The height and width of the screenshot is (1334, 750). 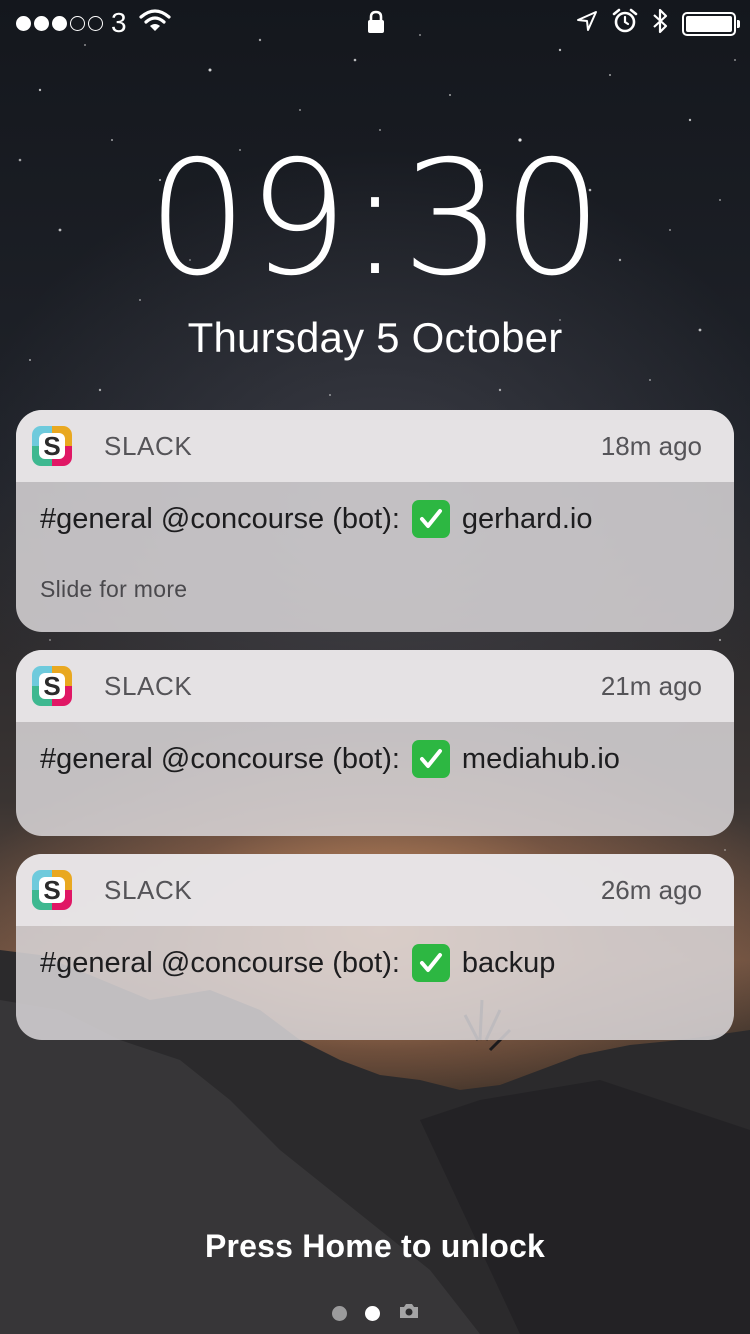 I want to click on notification-message: #general @concourse (bot): gerhard.io, so click(x=375, y=519).